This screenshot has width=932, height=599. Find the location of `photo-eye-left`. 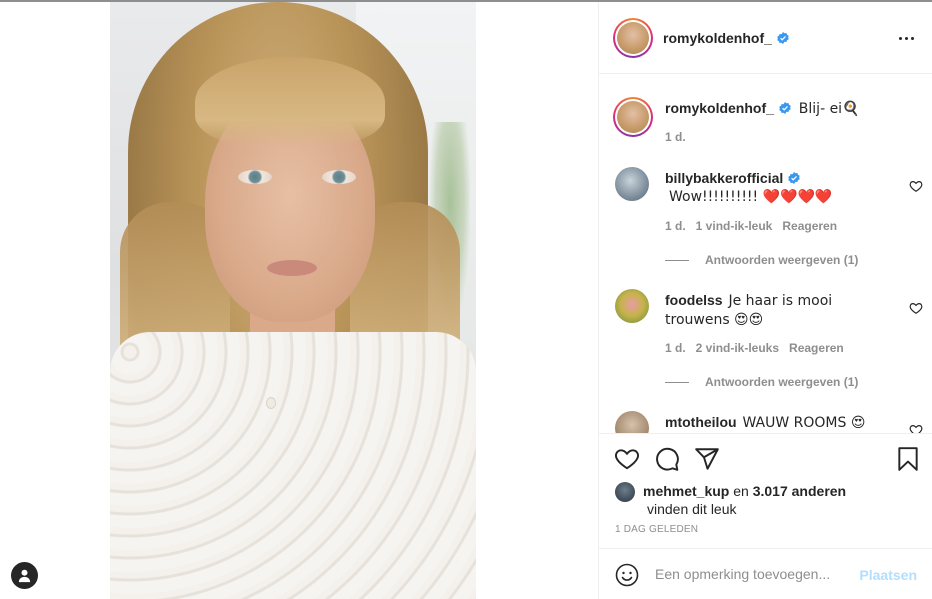

photo-eye-left is located at coordinates (255, 177).